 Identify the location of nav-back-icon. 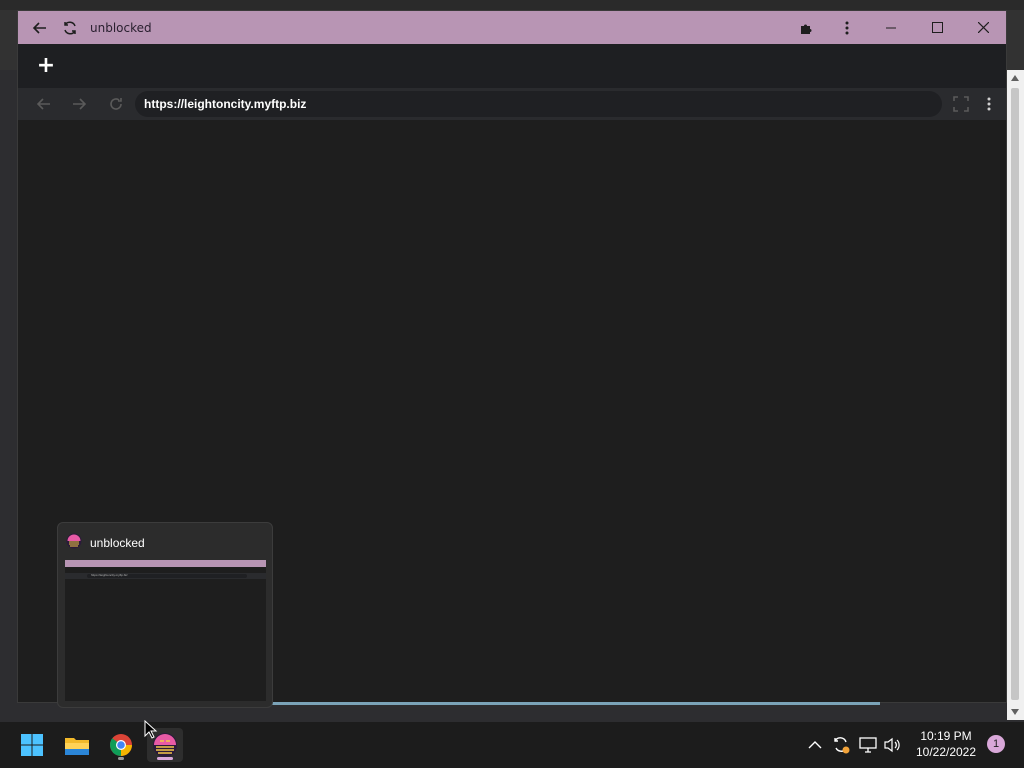
(44, 104).